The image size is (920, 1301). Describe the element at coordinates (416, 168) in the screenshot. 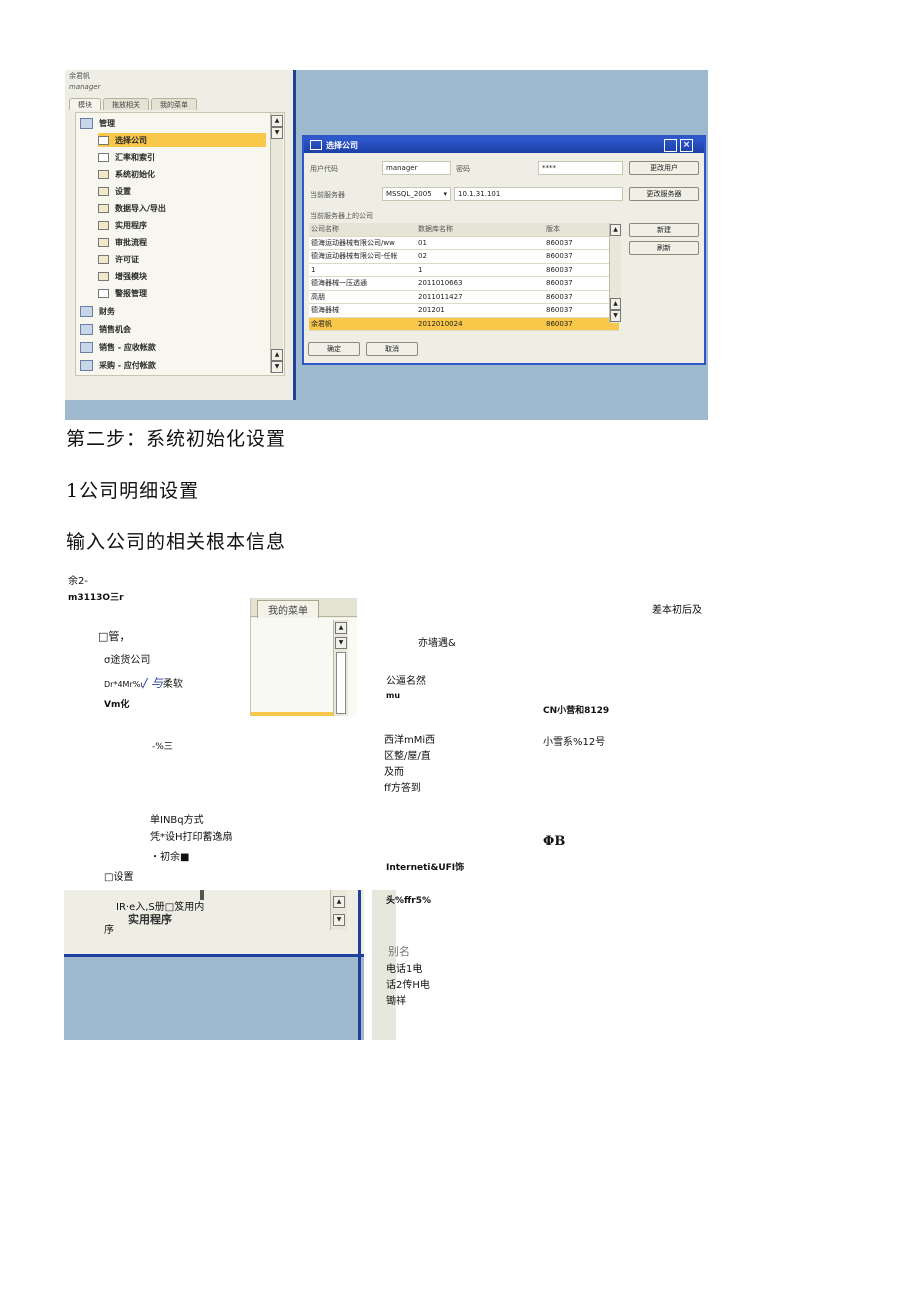

I see `user-code-field: manager` at that location.